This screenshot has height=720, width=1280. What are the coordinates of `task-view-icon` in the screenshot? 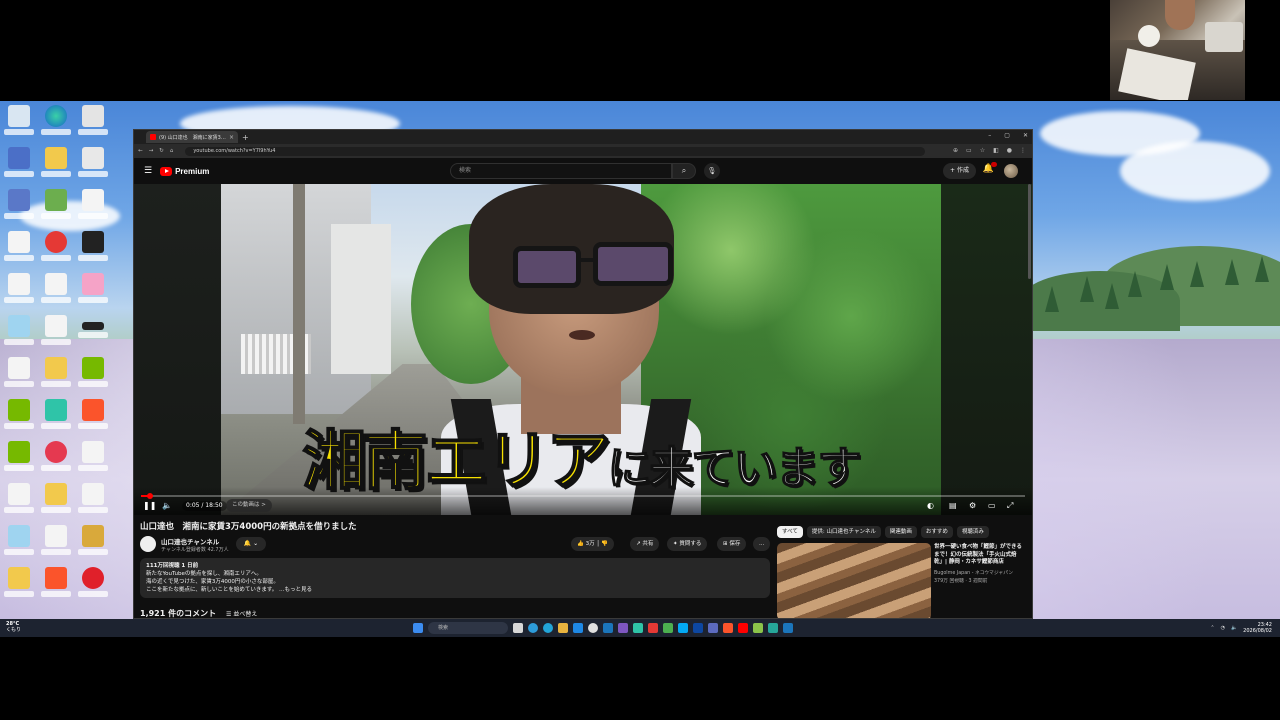 It's located at (518, 628).